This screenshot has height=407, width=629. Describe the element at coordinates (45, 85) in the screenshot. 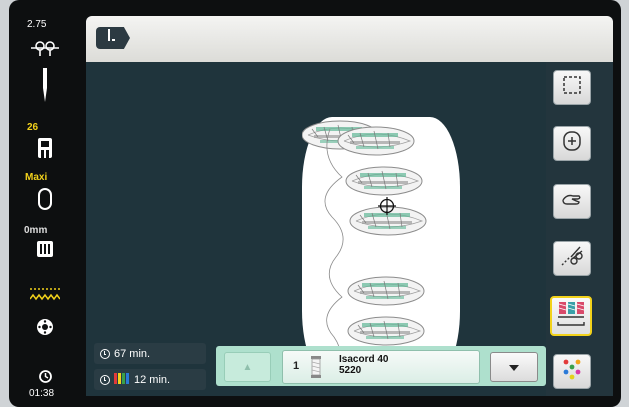

I see `needle-icon` at that location.